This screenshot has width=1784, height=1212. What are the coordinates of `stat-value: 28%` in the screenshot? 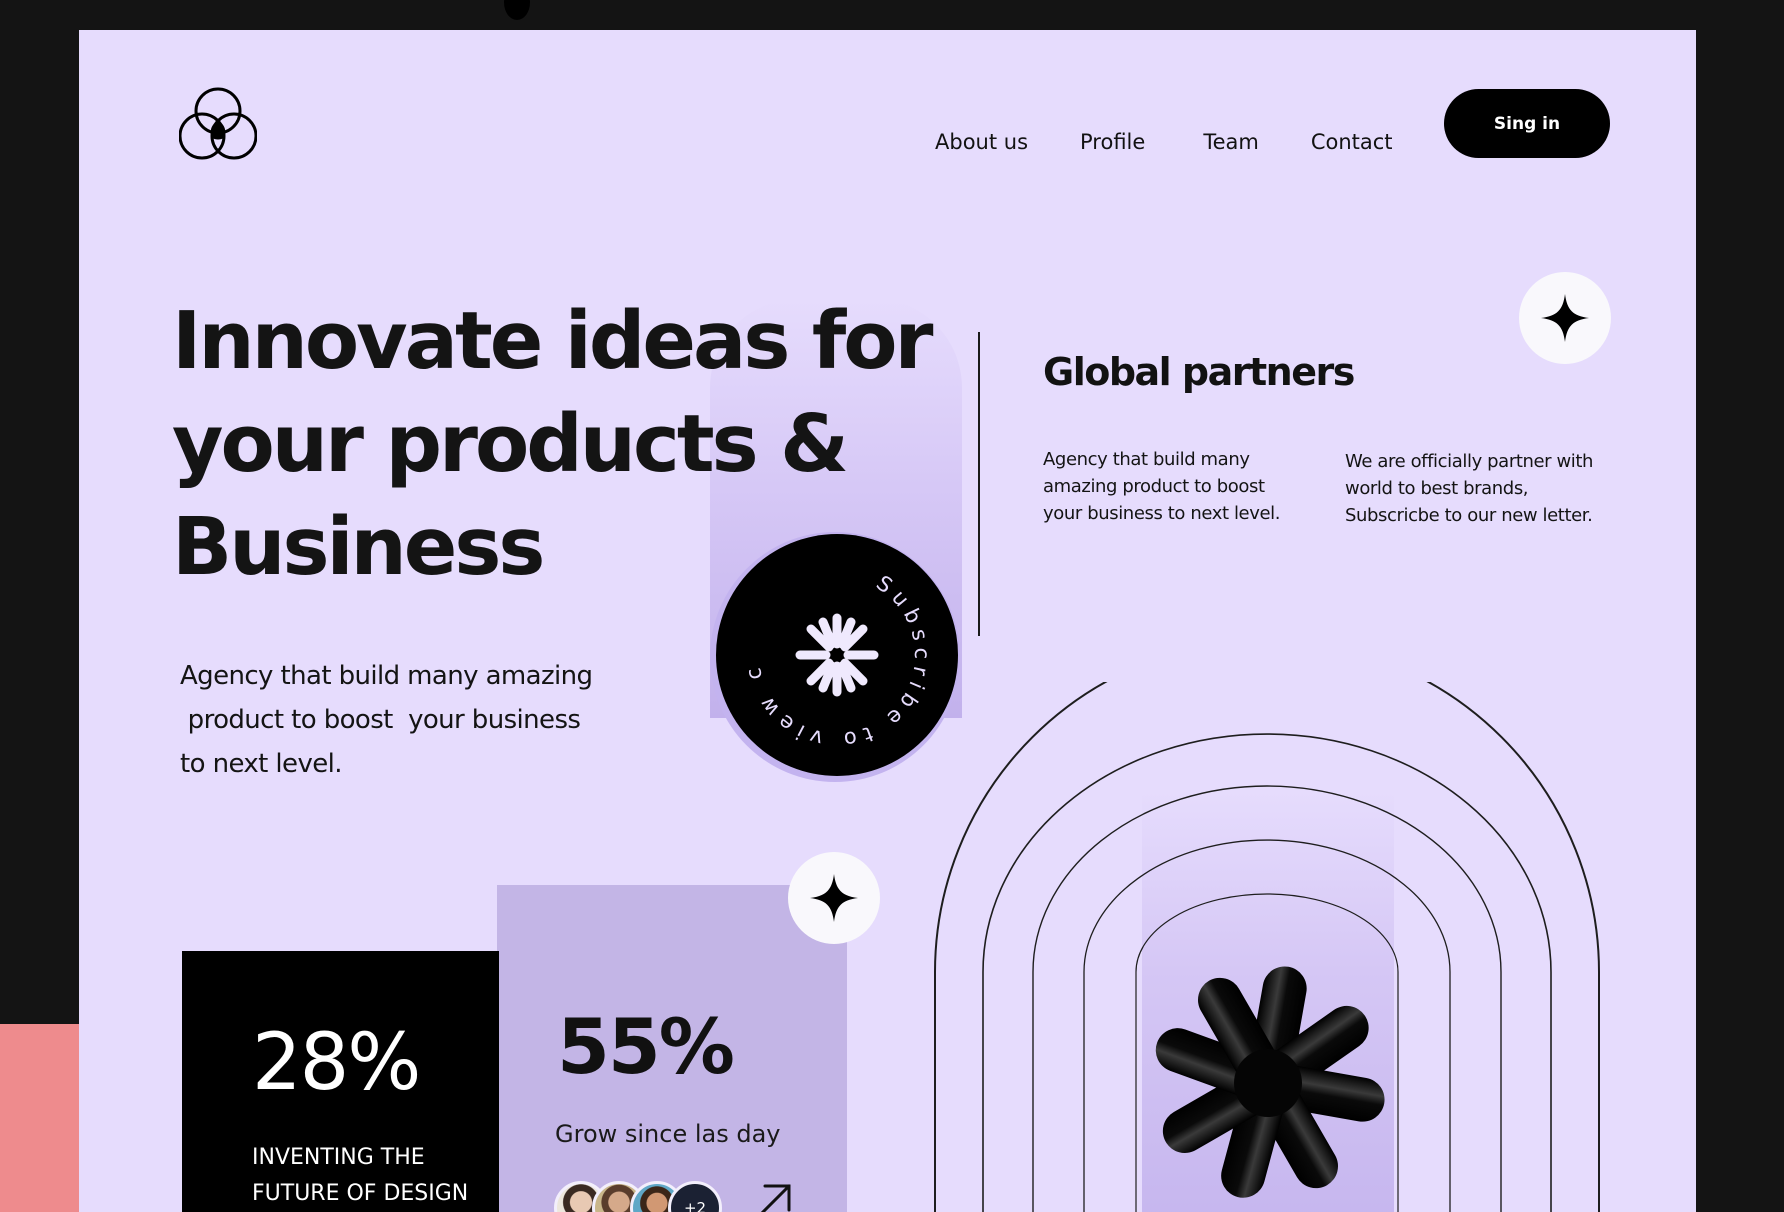 It's located at (336, 1063).